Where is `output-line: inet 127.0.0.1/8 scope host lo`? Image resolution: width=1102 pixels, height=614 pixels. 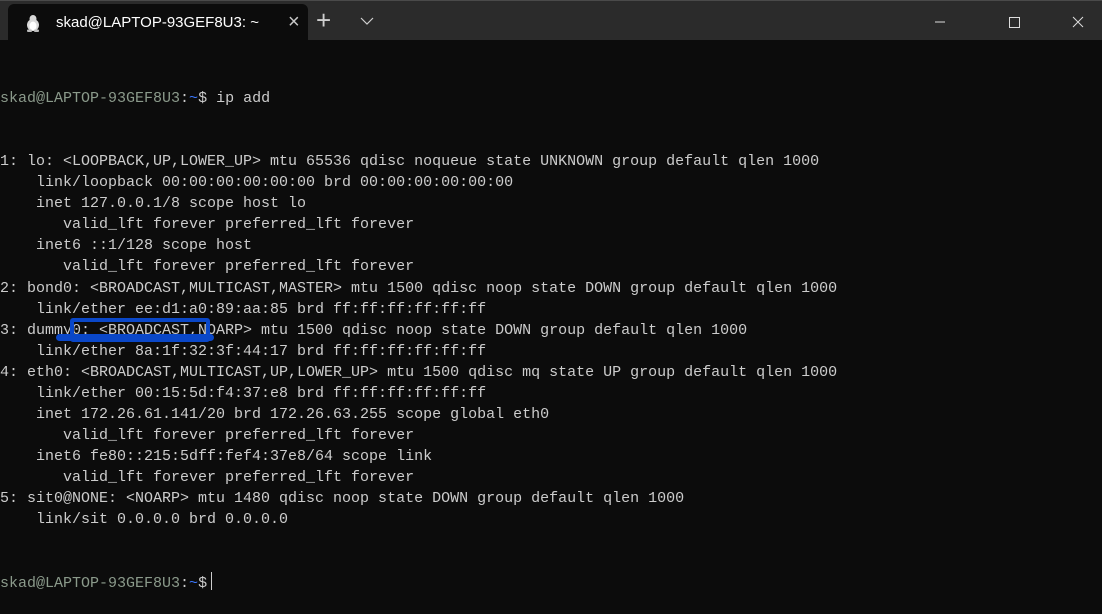
output-line: inet 127.0.0.1/8 scope host lo is located at coordinates (153, 204).